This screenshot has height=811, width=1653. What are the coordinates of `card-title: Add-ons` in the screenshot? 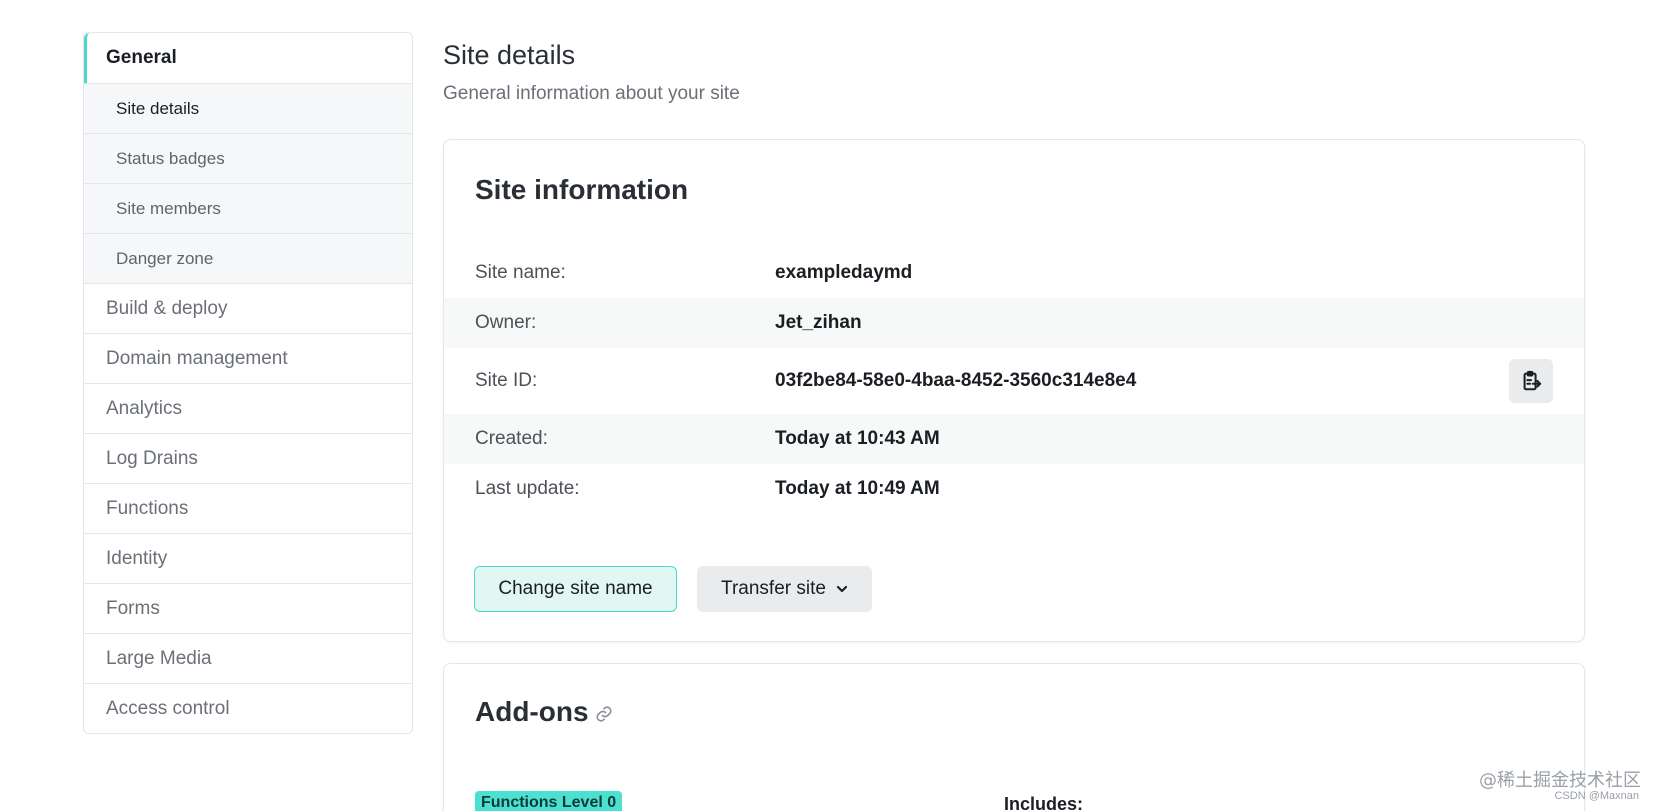 It's located at (544, 712).